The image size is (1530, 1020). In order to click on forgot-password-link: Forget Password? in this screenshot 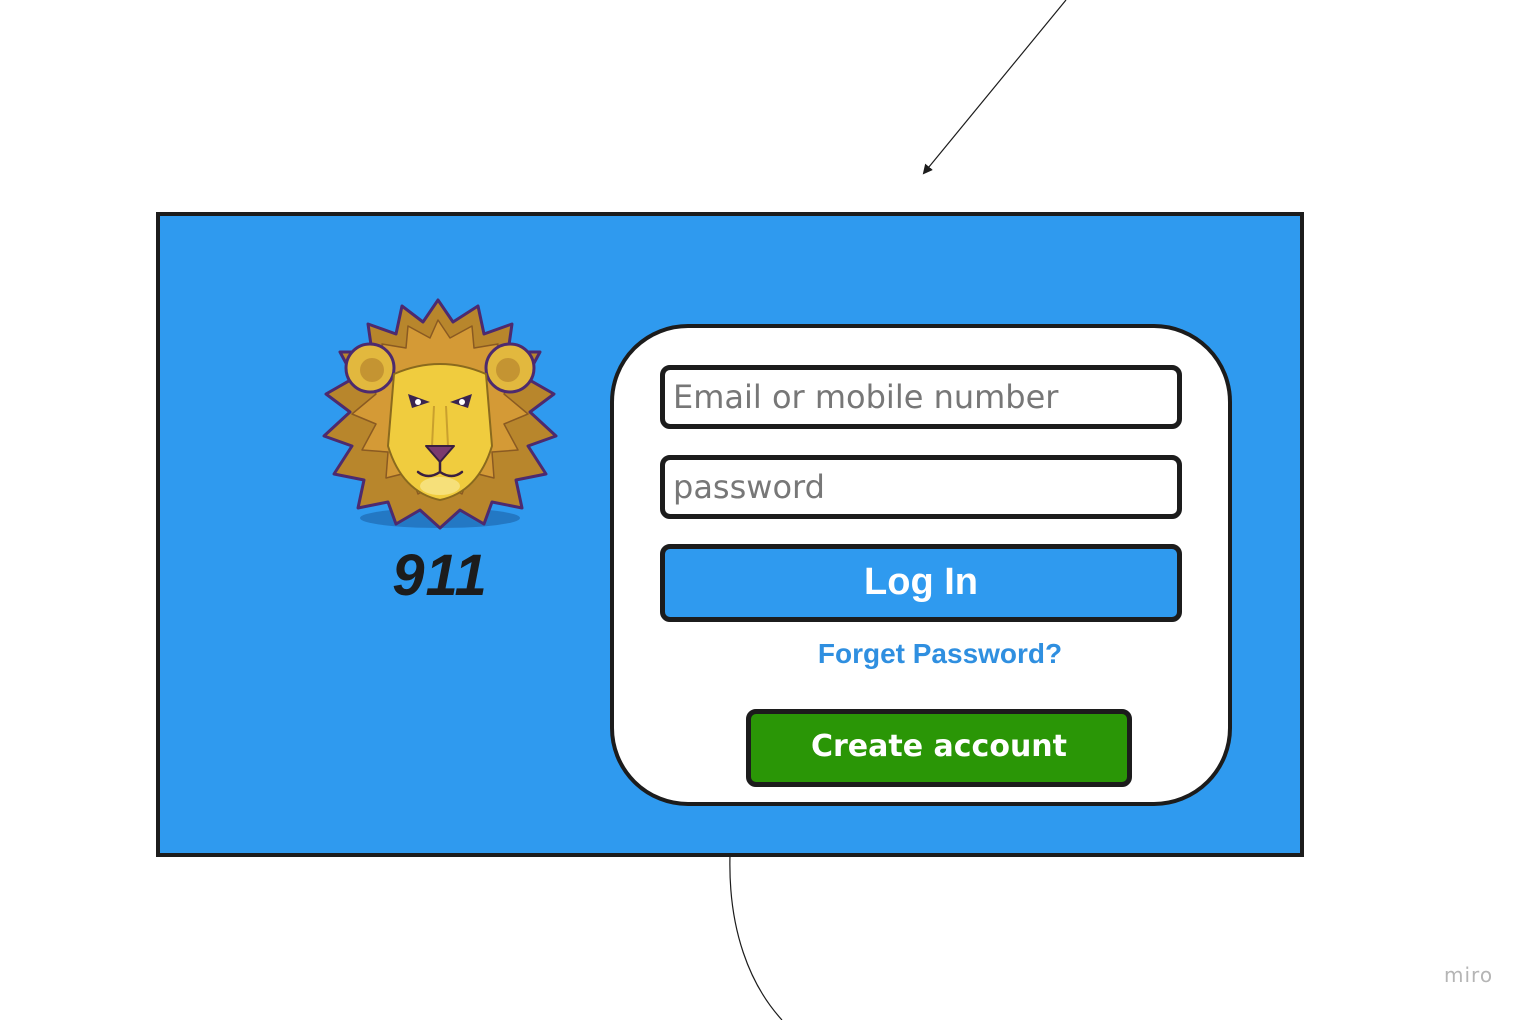, I will do `click(940, 654)`.